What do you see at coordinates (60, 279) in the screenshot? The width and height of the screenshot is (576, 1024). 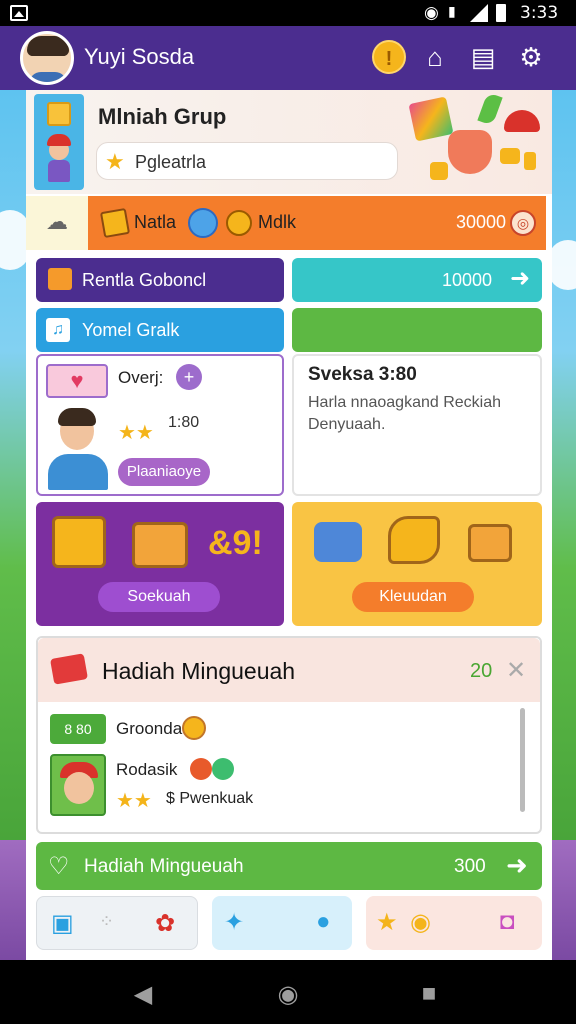 I see `chat-icon` at bounding box center [60, 279].